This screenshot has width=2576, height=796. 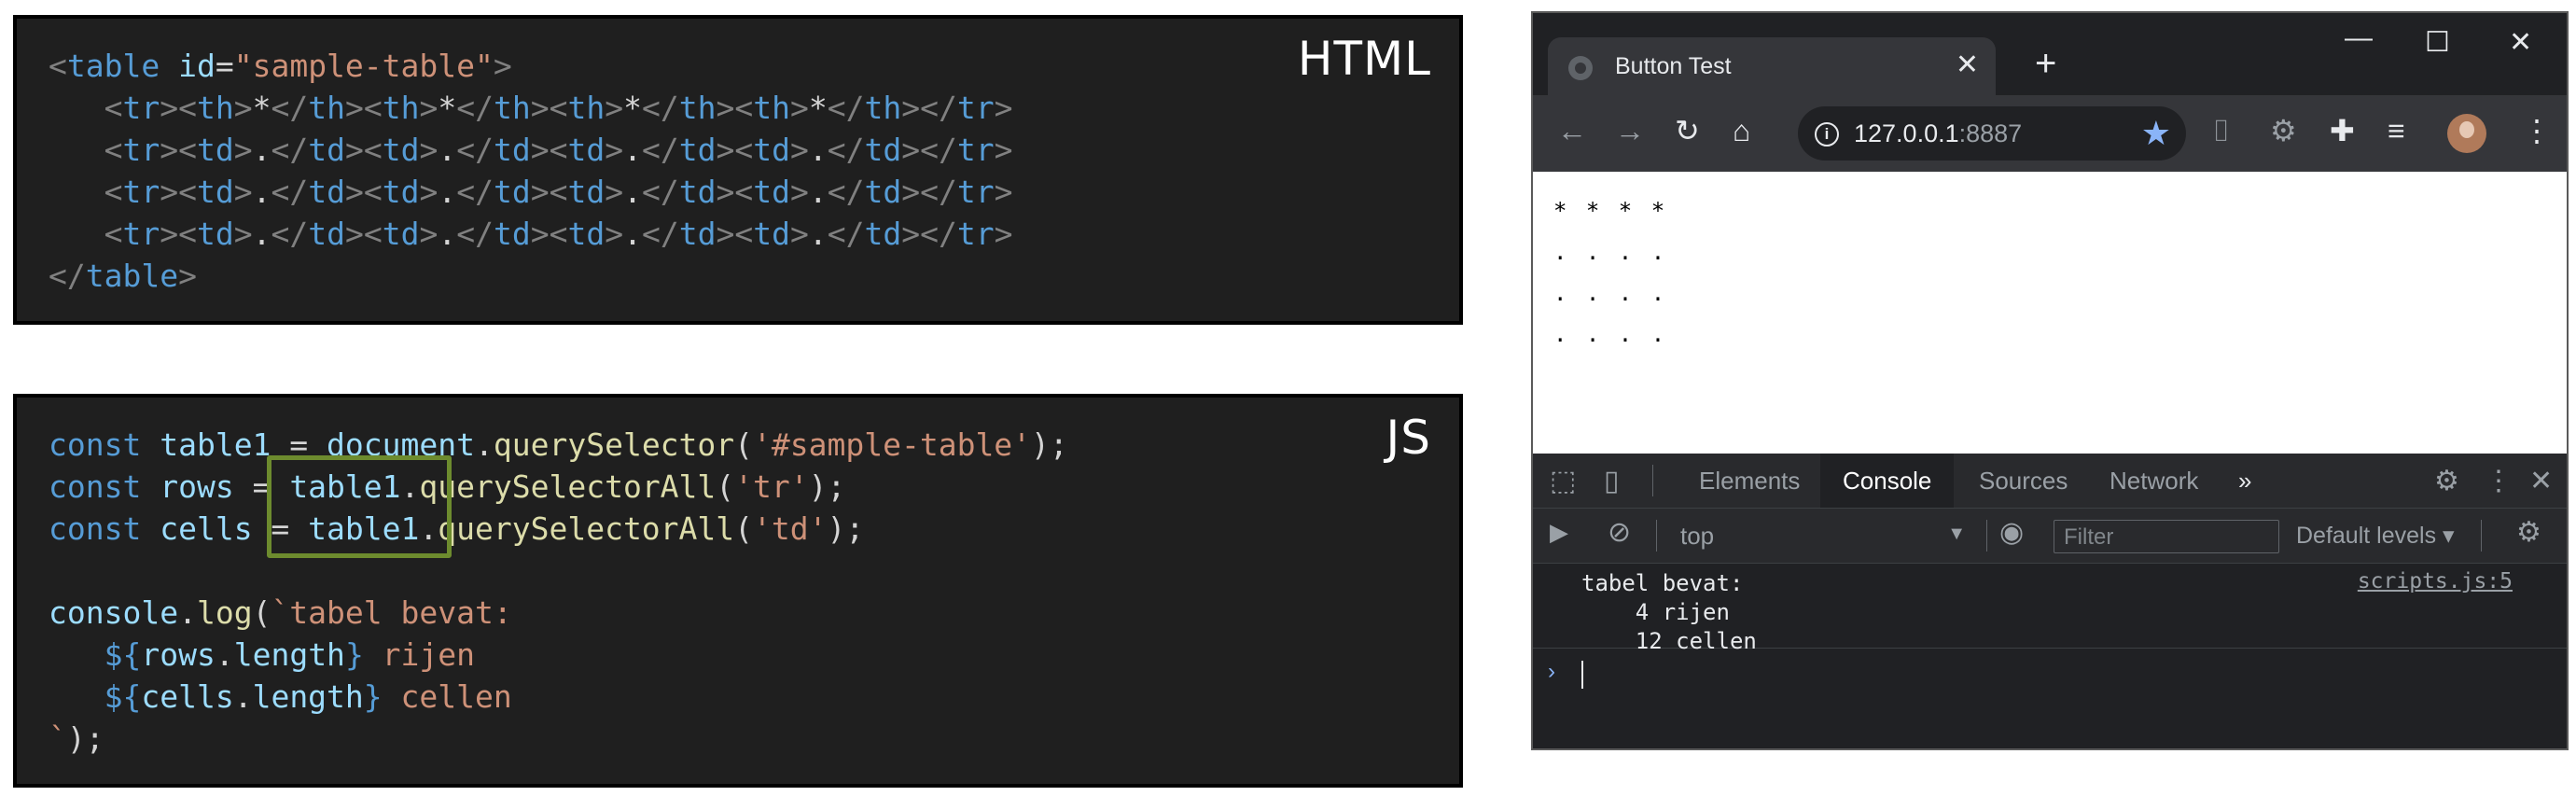 I want to click on html-panel-tag: HTML, so click(x=1364, y=59).